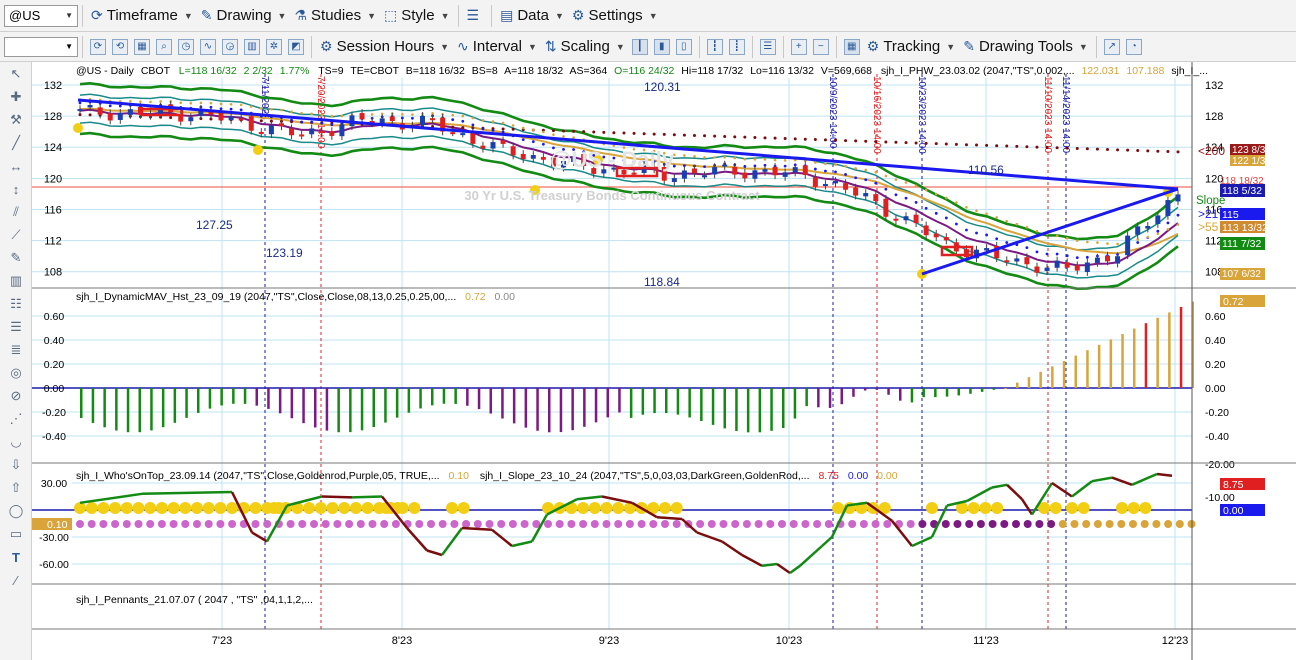 The width and height of the screenshot is (1296, 660). Describe the element at coordinates (736, 46) in the screenshot. I see `histogram-alt-icon: ┋` at that location.